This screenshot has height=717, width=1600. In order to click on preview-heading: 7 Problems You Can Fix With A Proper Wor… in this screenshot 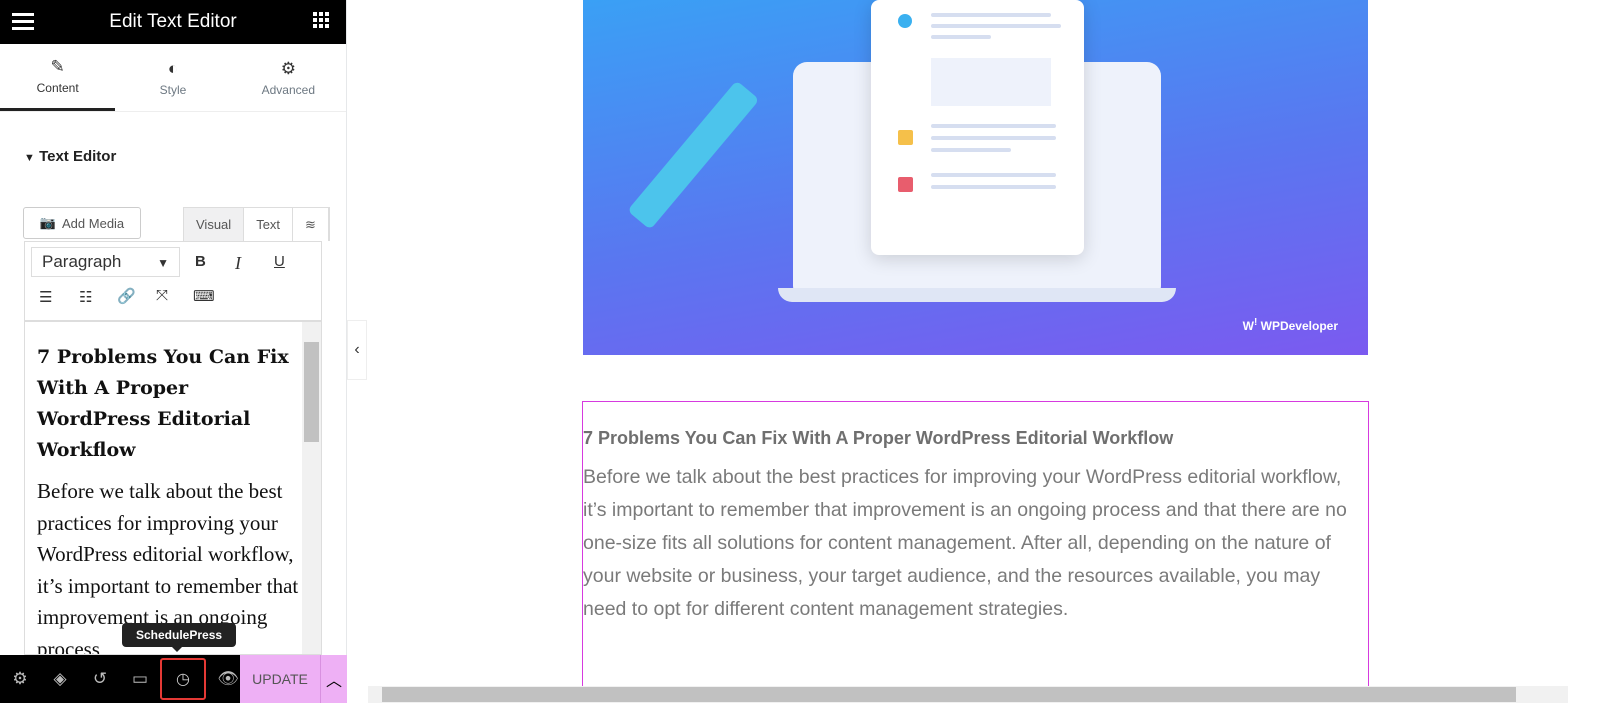, I will do `click(878, 438)`.